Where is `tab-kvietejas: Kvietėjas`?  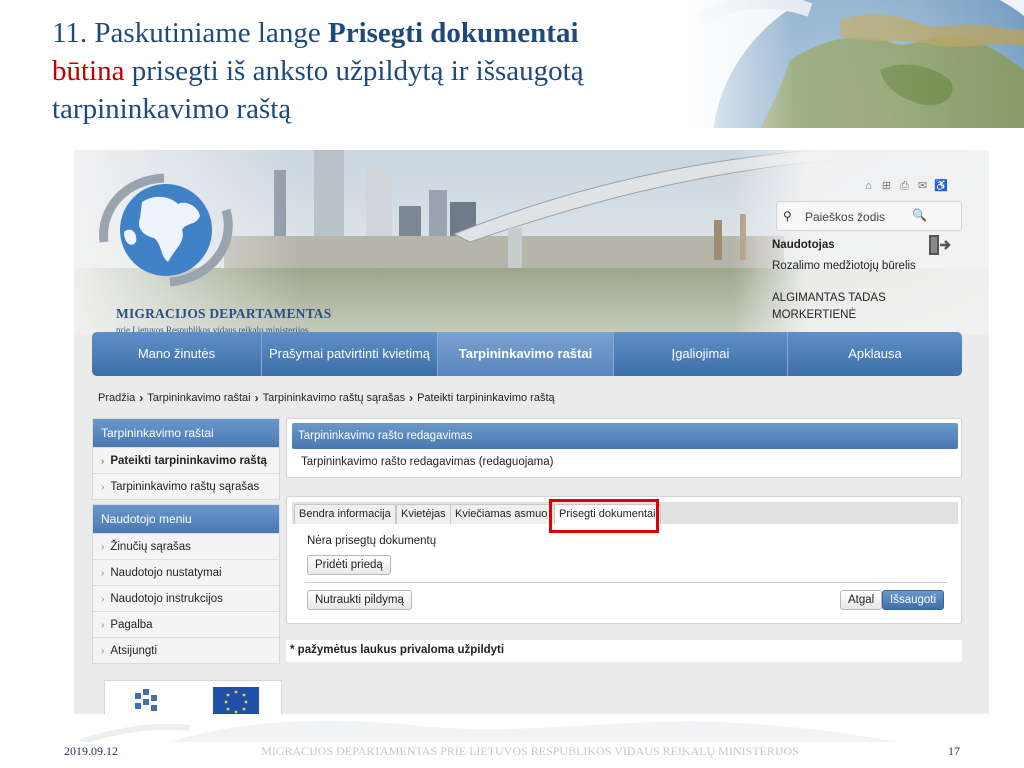
tab-kvietejas: Kvietėjas is located at coordinates (423, 514).